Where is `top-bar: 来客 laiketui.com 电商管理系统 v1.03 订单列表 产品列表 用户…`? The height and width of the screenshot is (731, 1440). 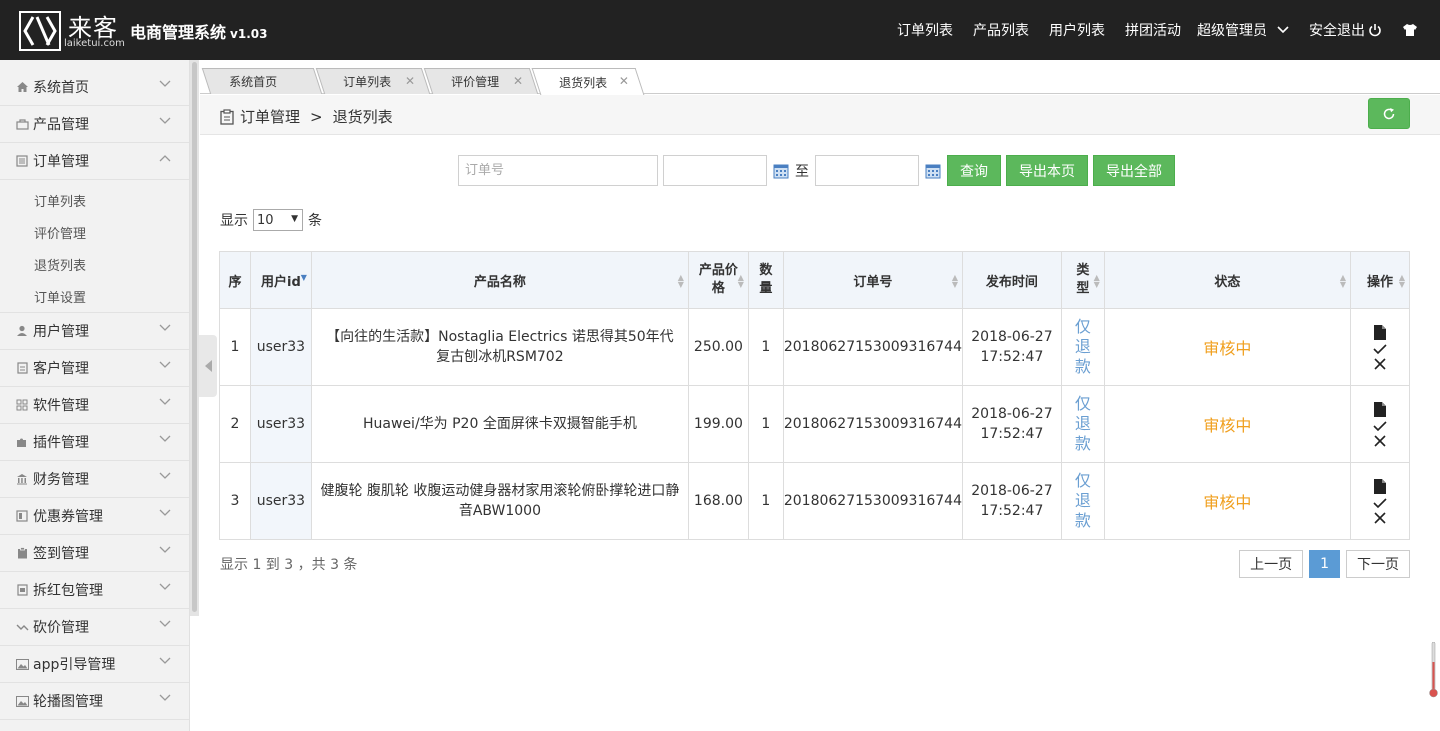 top-bar: 来客 laiketui.com 电商管理系统 v1.03 订单列表 产品列表 用户… is located at coordinates (720, 30).